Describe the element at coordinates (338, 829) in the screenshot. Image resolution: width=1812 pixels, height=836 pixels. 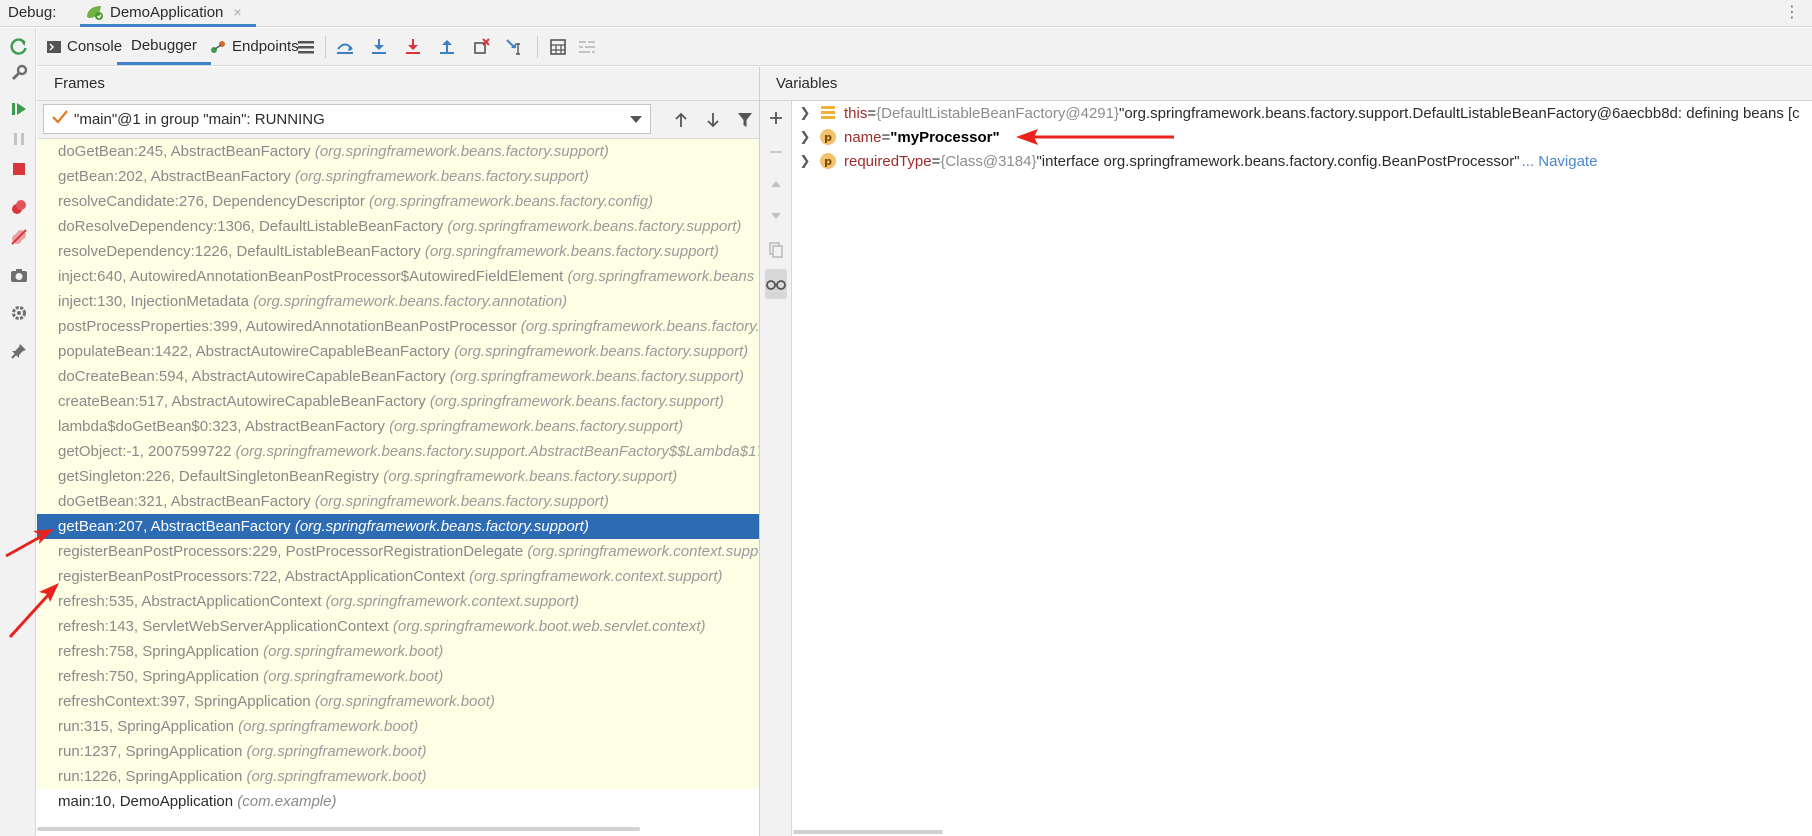
I see `frames-horizontal-scrollbar` at that location.